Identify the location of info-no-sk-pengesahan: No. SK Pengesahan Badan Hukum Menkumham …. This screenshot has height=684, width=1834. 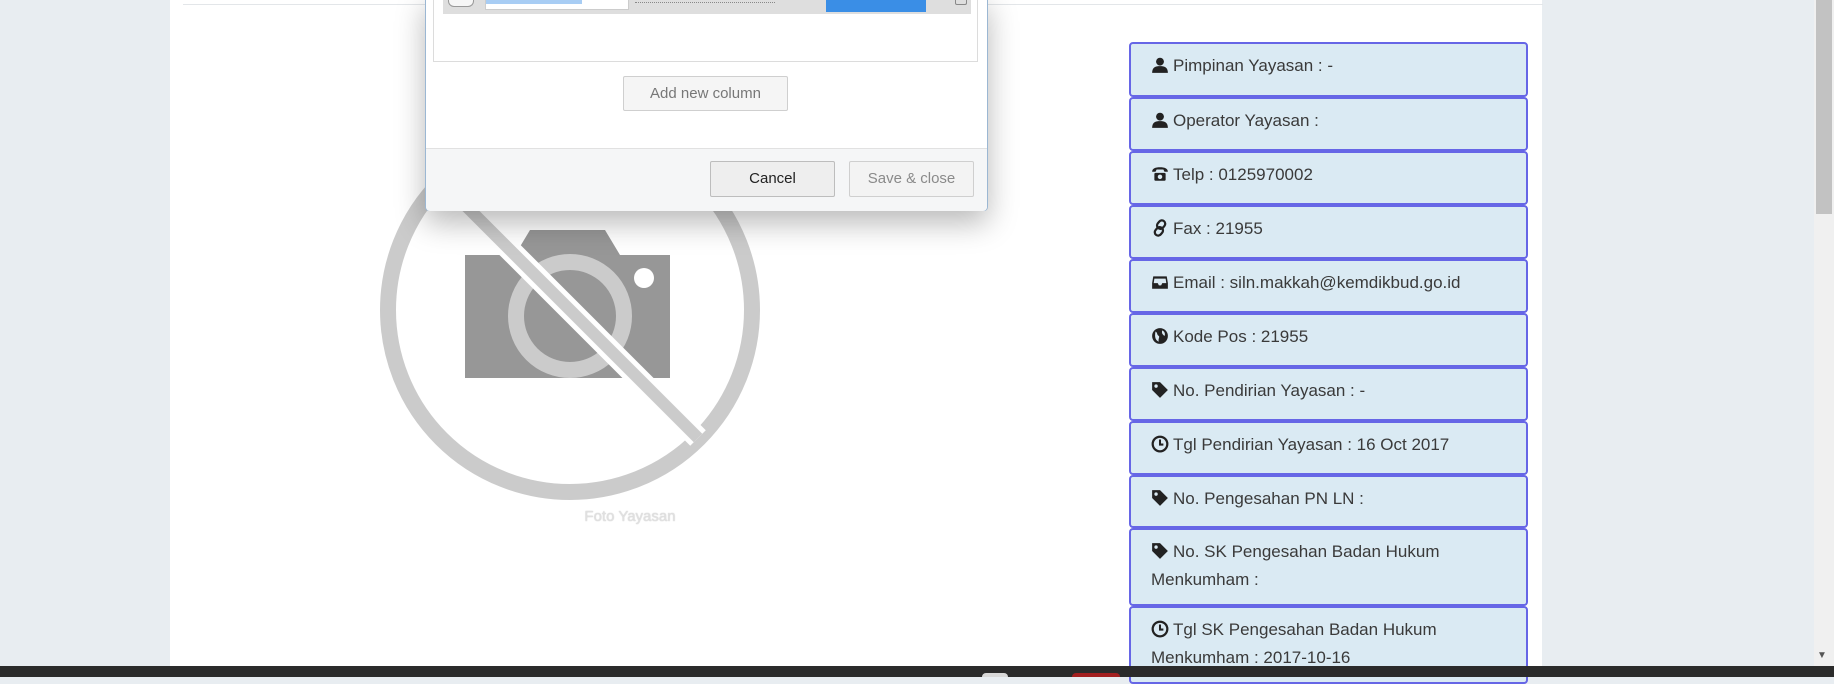
(1328, 567).